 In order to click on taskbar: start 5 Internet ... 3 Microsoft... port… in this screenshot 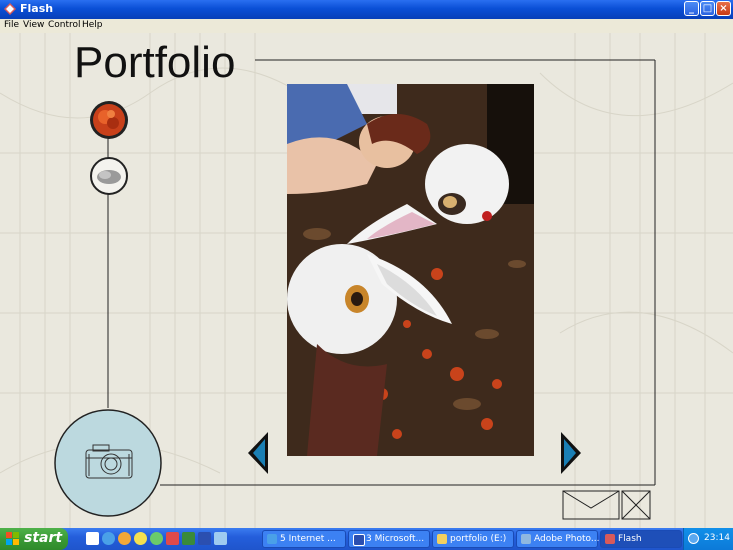, I will do `click(366, 539)`.